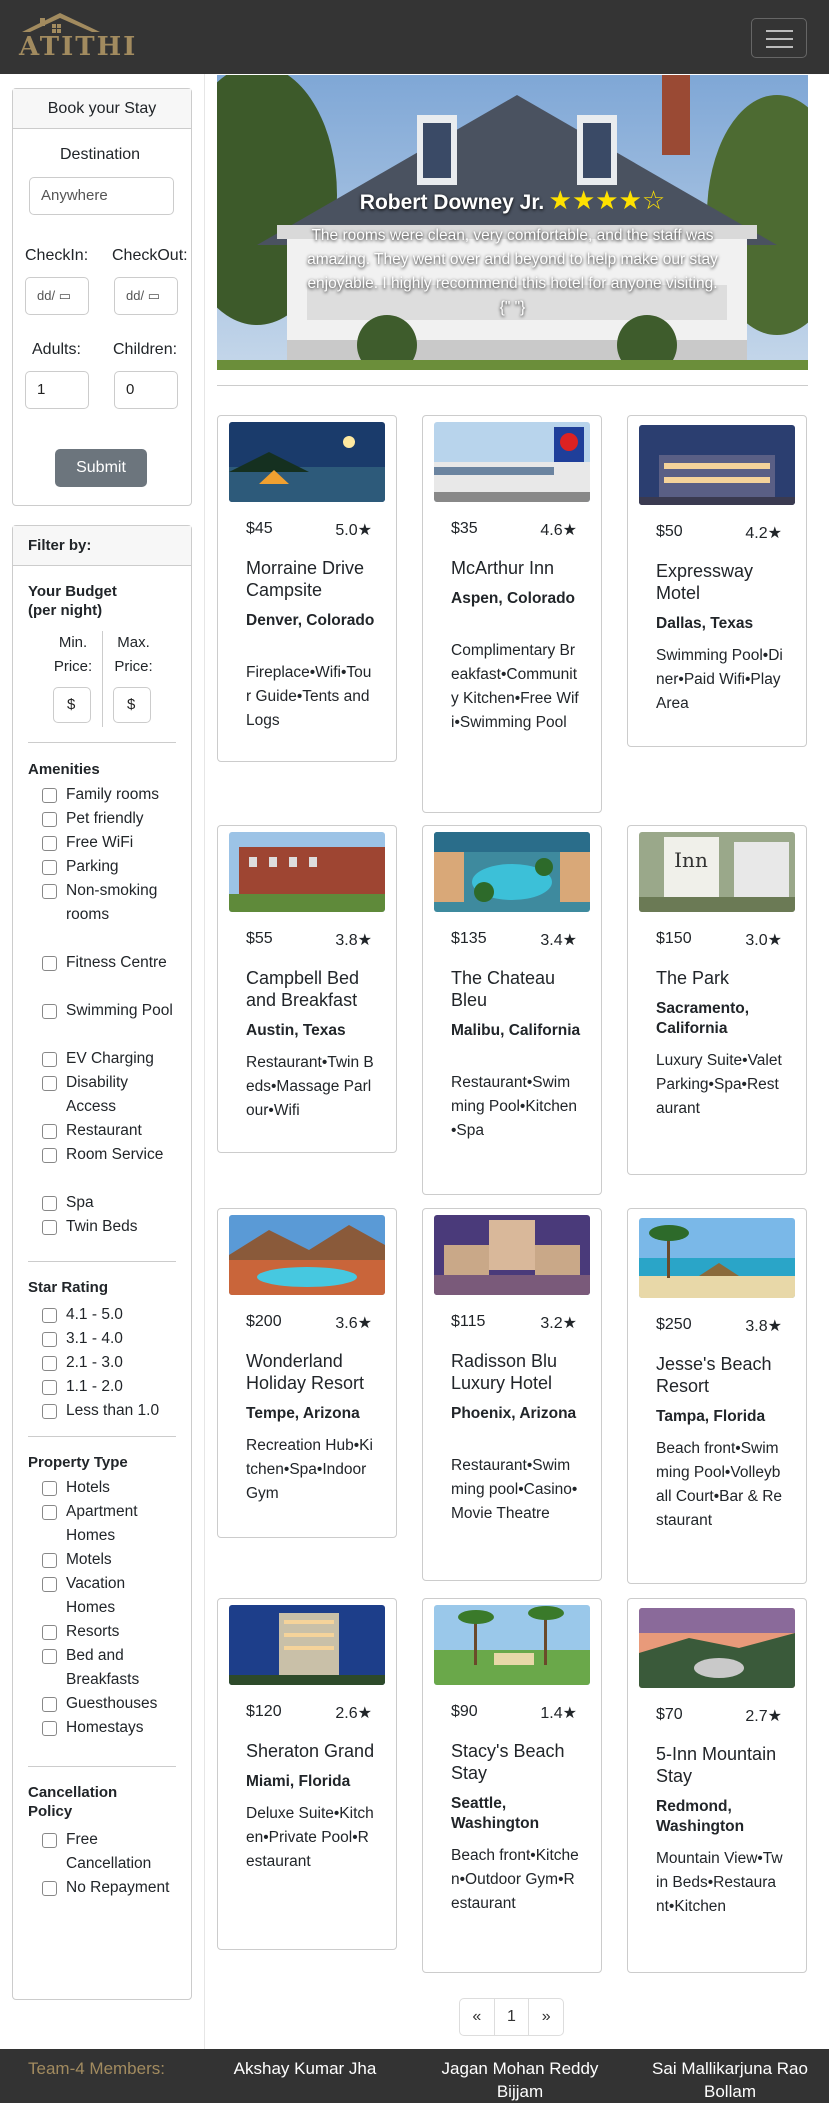 This screenshot has height=2103, width=829. Describe the element at coordinates (700, 1816) in the screenshot. I see `hotel-location: Redmond, Washington` at that location.